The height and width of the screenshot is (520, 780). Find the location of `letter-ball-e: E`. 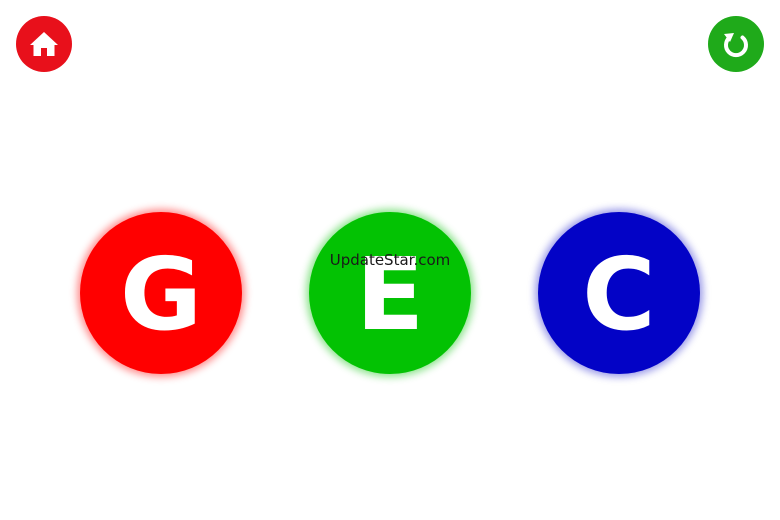

letter-ball-e: E is located at coordinates (390, 293).